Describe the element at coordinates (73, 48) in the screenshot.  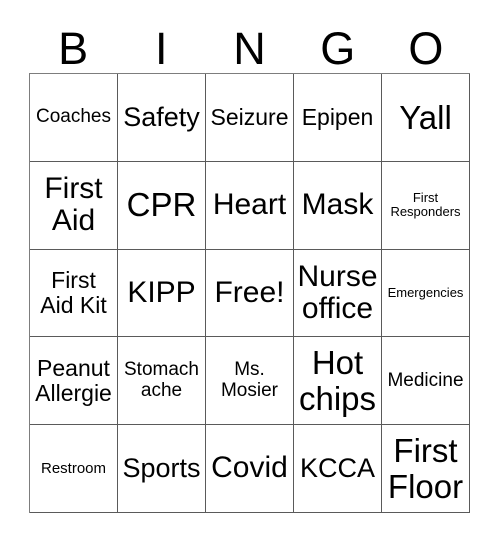
I see `bingo-header-letter-b: B` at that location.